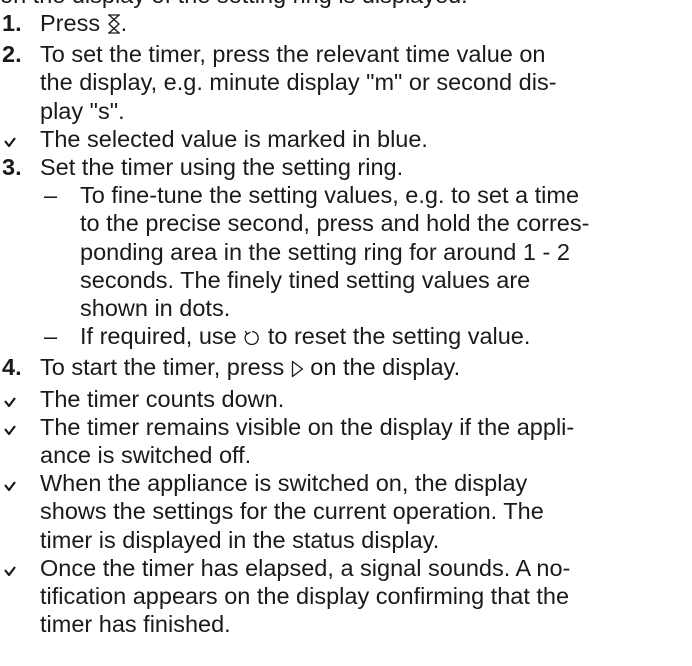  What do you see at coordinates (222, 167) in the screenshot?
I see `step-text: Set the timer using the setting ring.` at bounding box center [222, 167].